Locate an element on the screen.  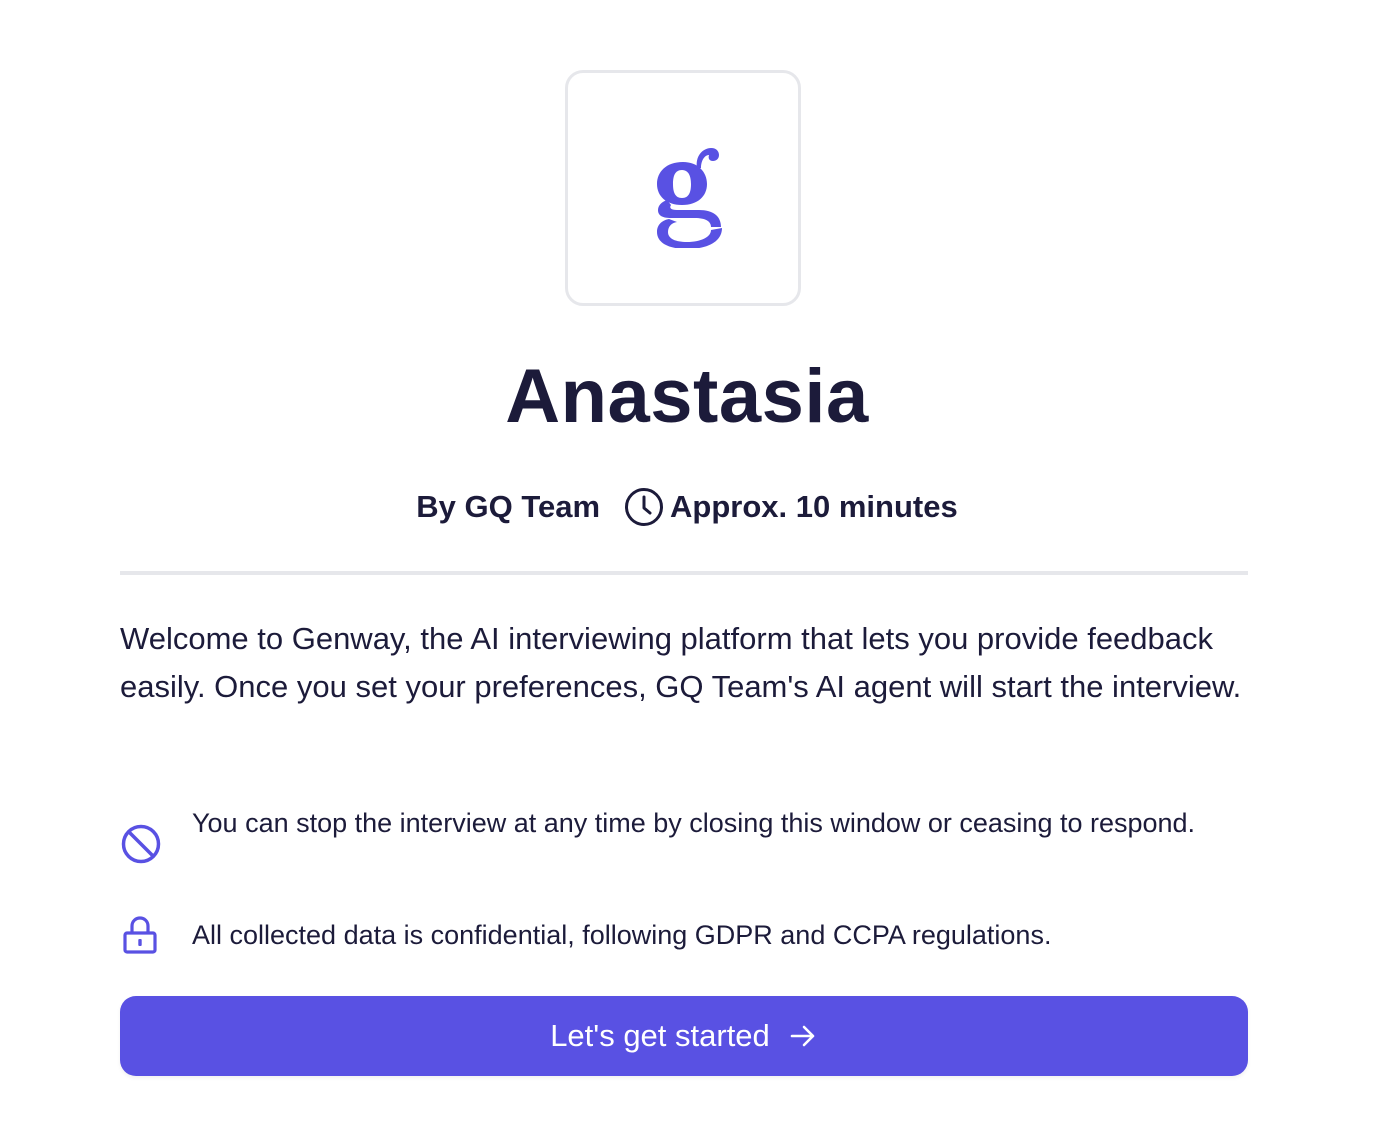
duration-label: Approx. 10 minutes is located at coordinates (814, 506).